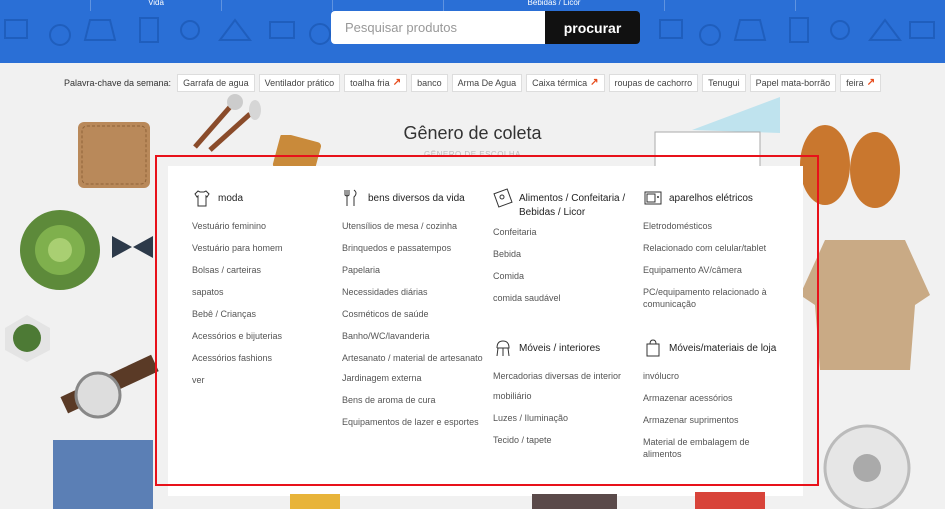  I want to click on top-navigation: Vida Bebidas / Licor, so click(472, 5).